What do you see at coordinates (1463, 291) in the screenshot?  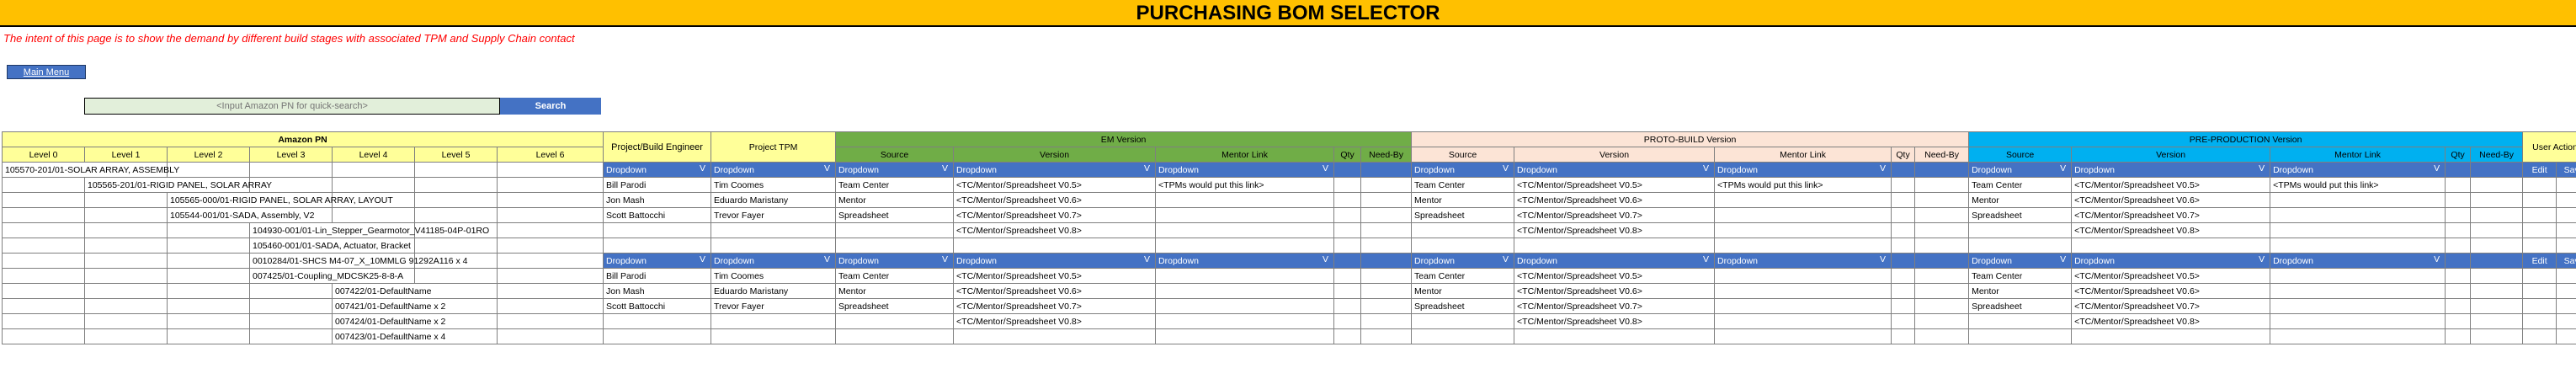 I see `proto-source-cell: Mentor` at bounding box center [1463, 291].